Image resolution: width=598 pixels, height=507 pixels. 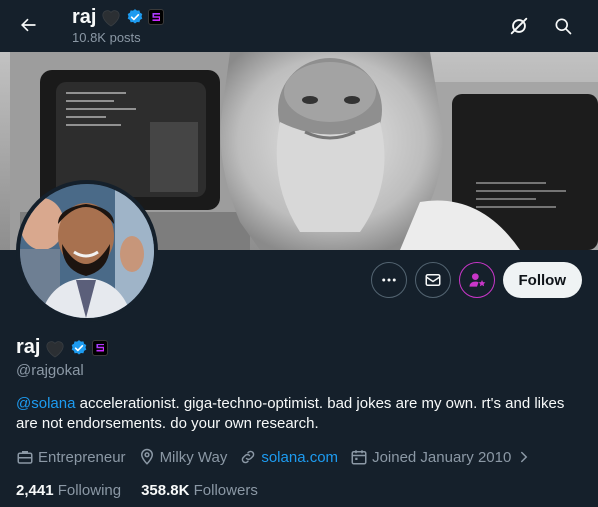 What do you see at coordinates (225, 490) in the screenshot?
I see `followers-label: Followers` at bounding box center [225, 490].